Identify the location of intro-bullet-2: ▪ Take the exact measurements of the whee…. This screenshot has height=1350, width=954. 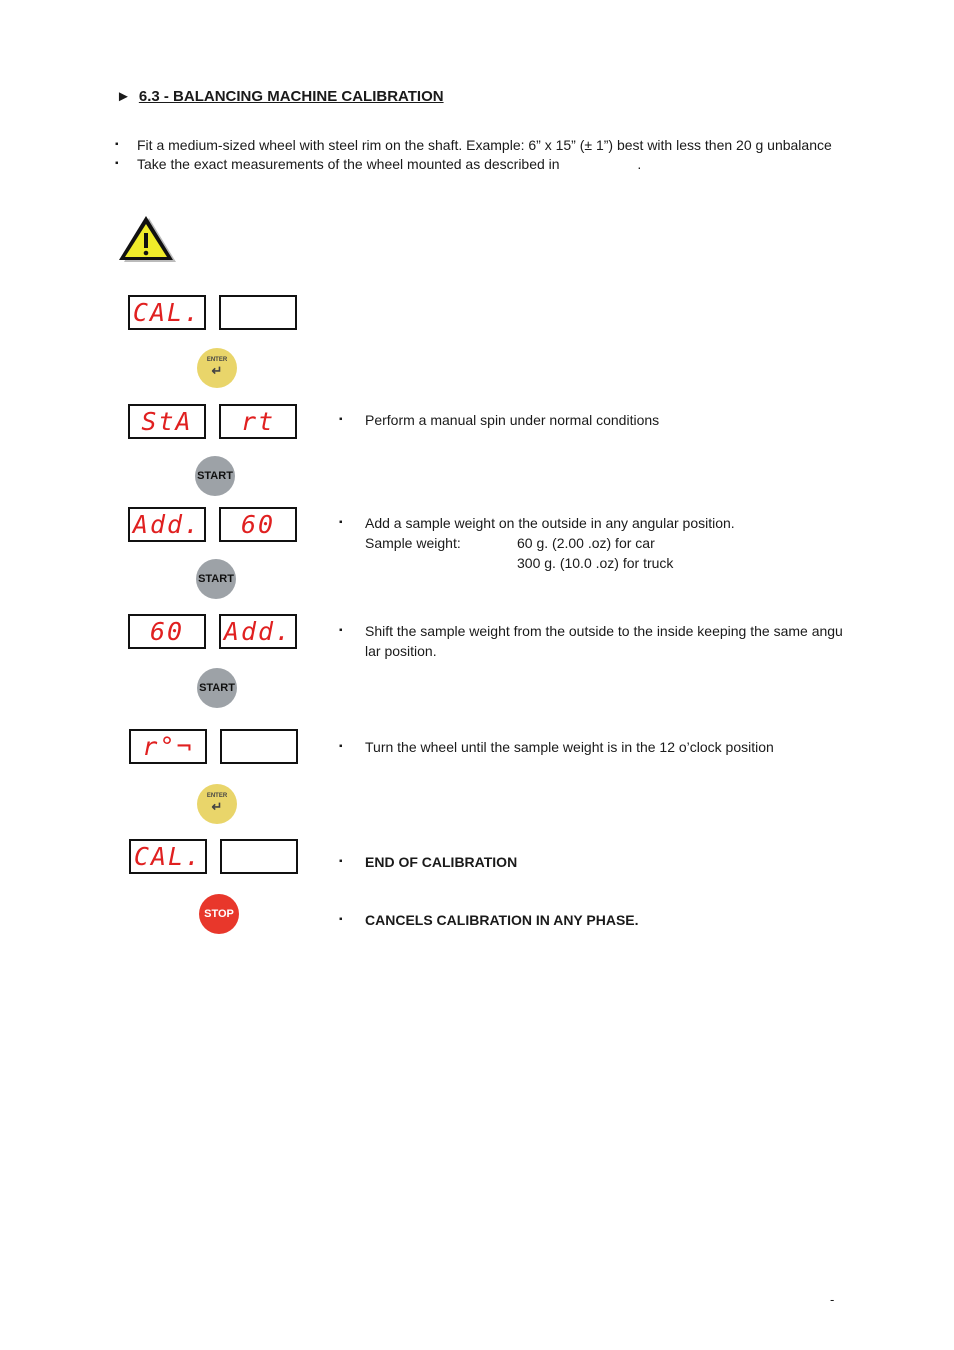
(378, 164).